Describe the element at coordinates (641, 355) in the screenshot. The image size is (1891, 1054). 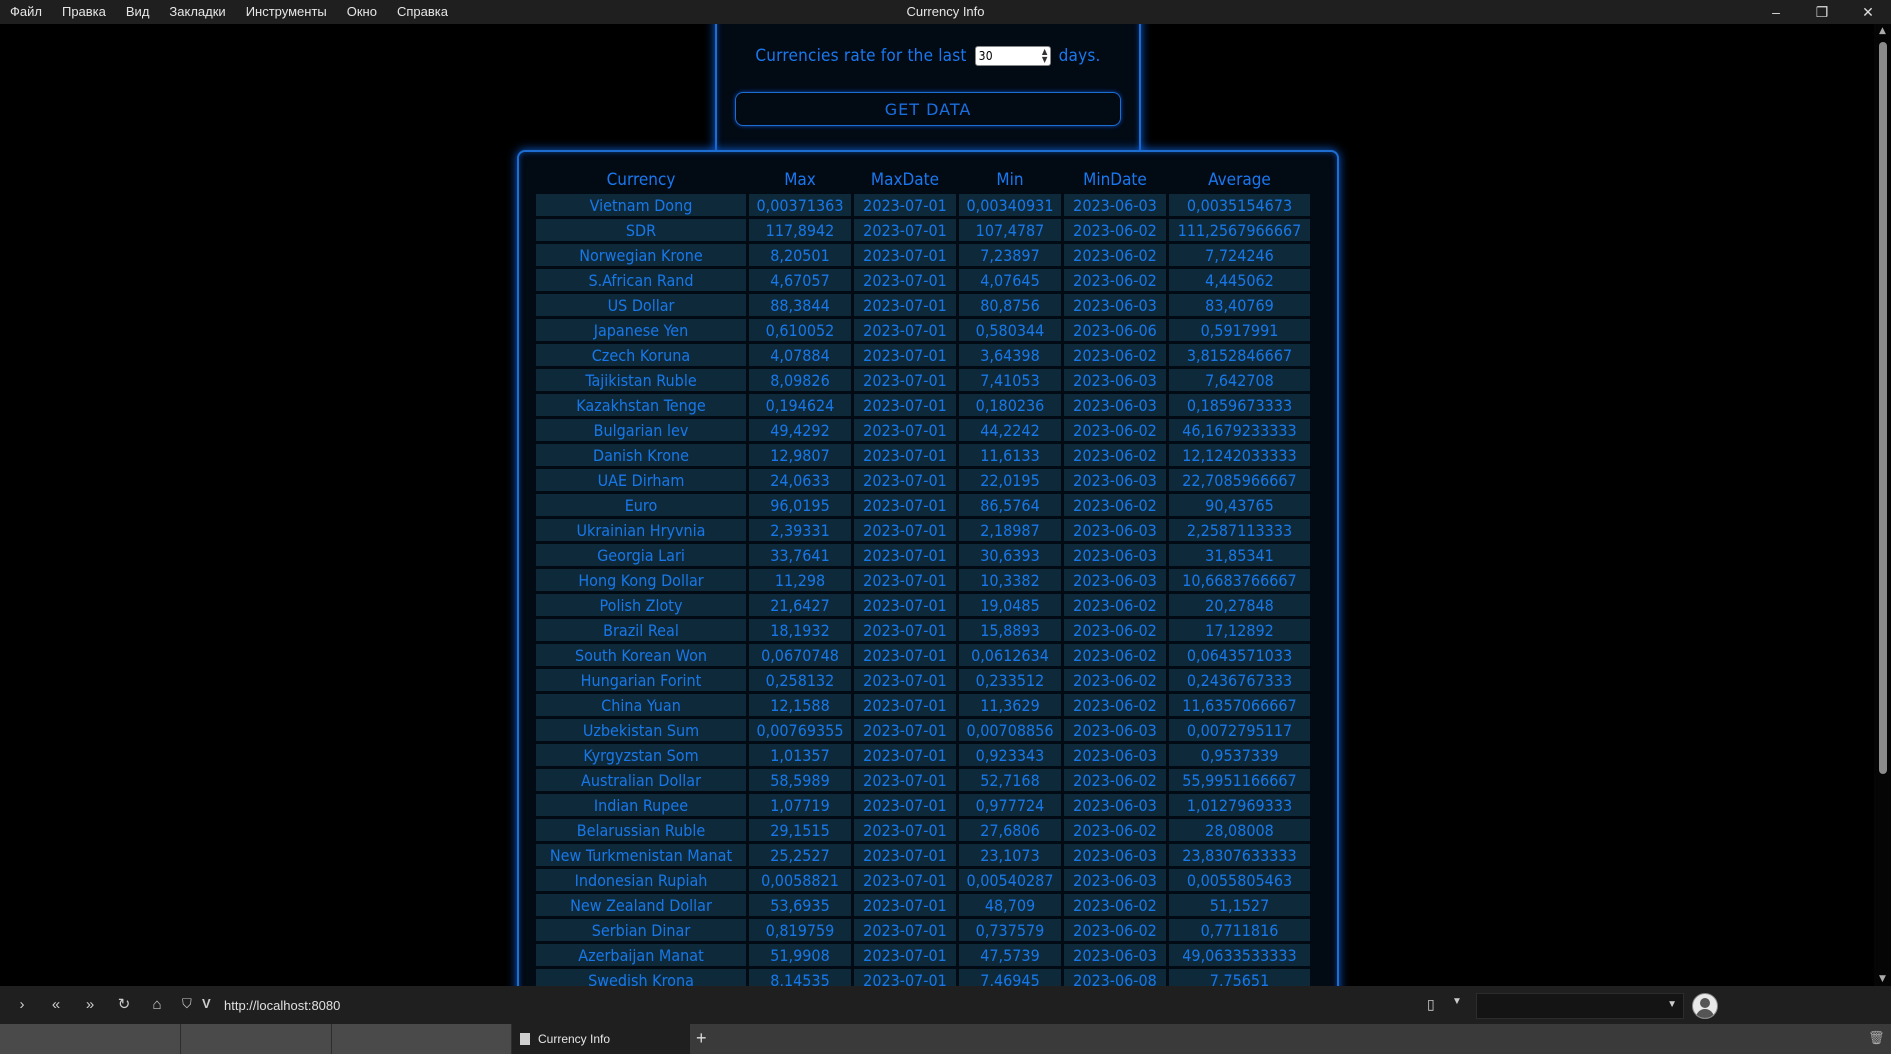
I see `table-cell: Czech Koruna` at that location.